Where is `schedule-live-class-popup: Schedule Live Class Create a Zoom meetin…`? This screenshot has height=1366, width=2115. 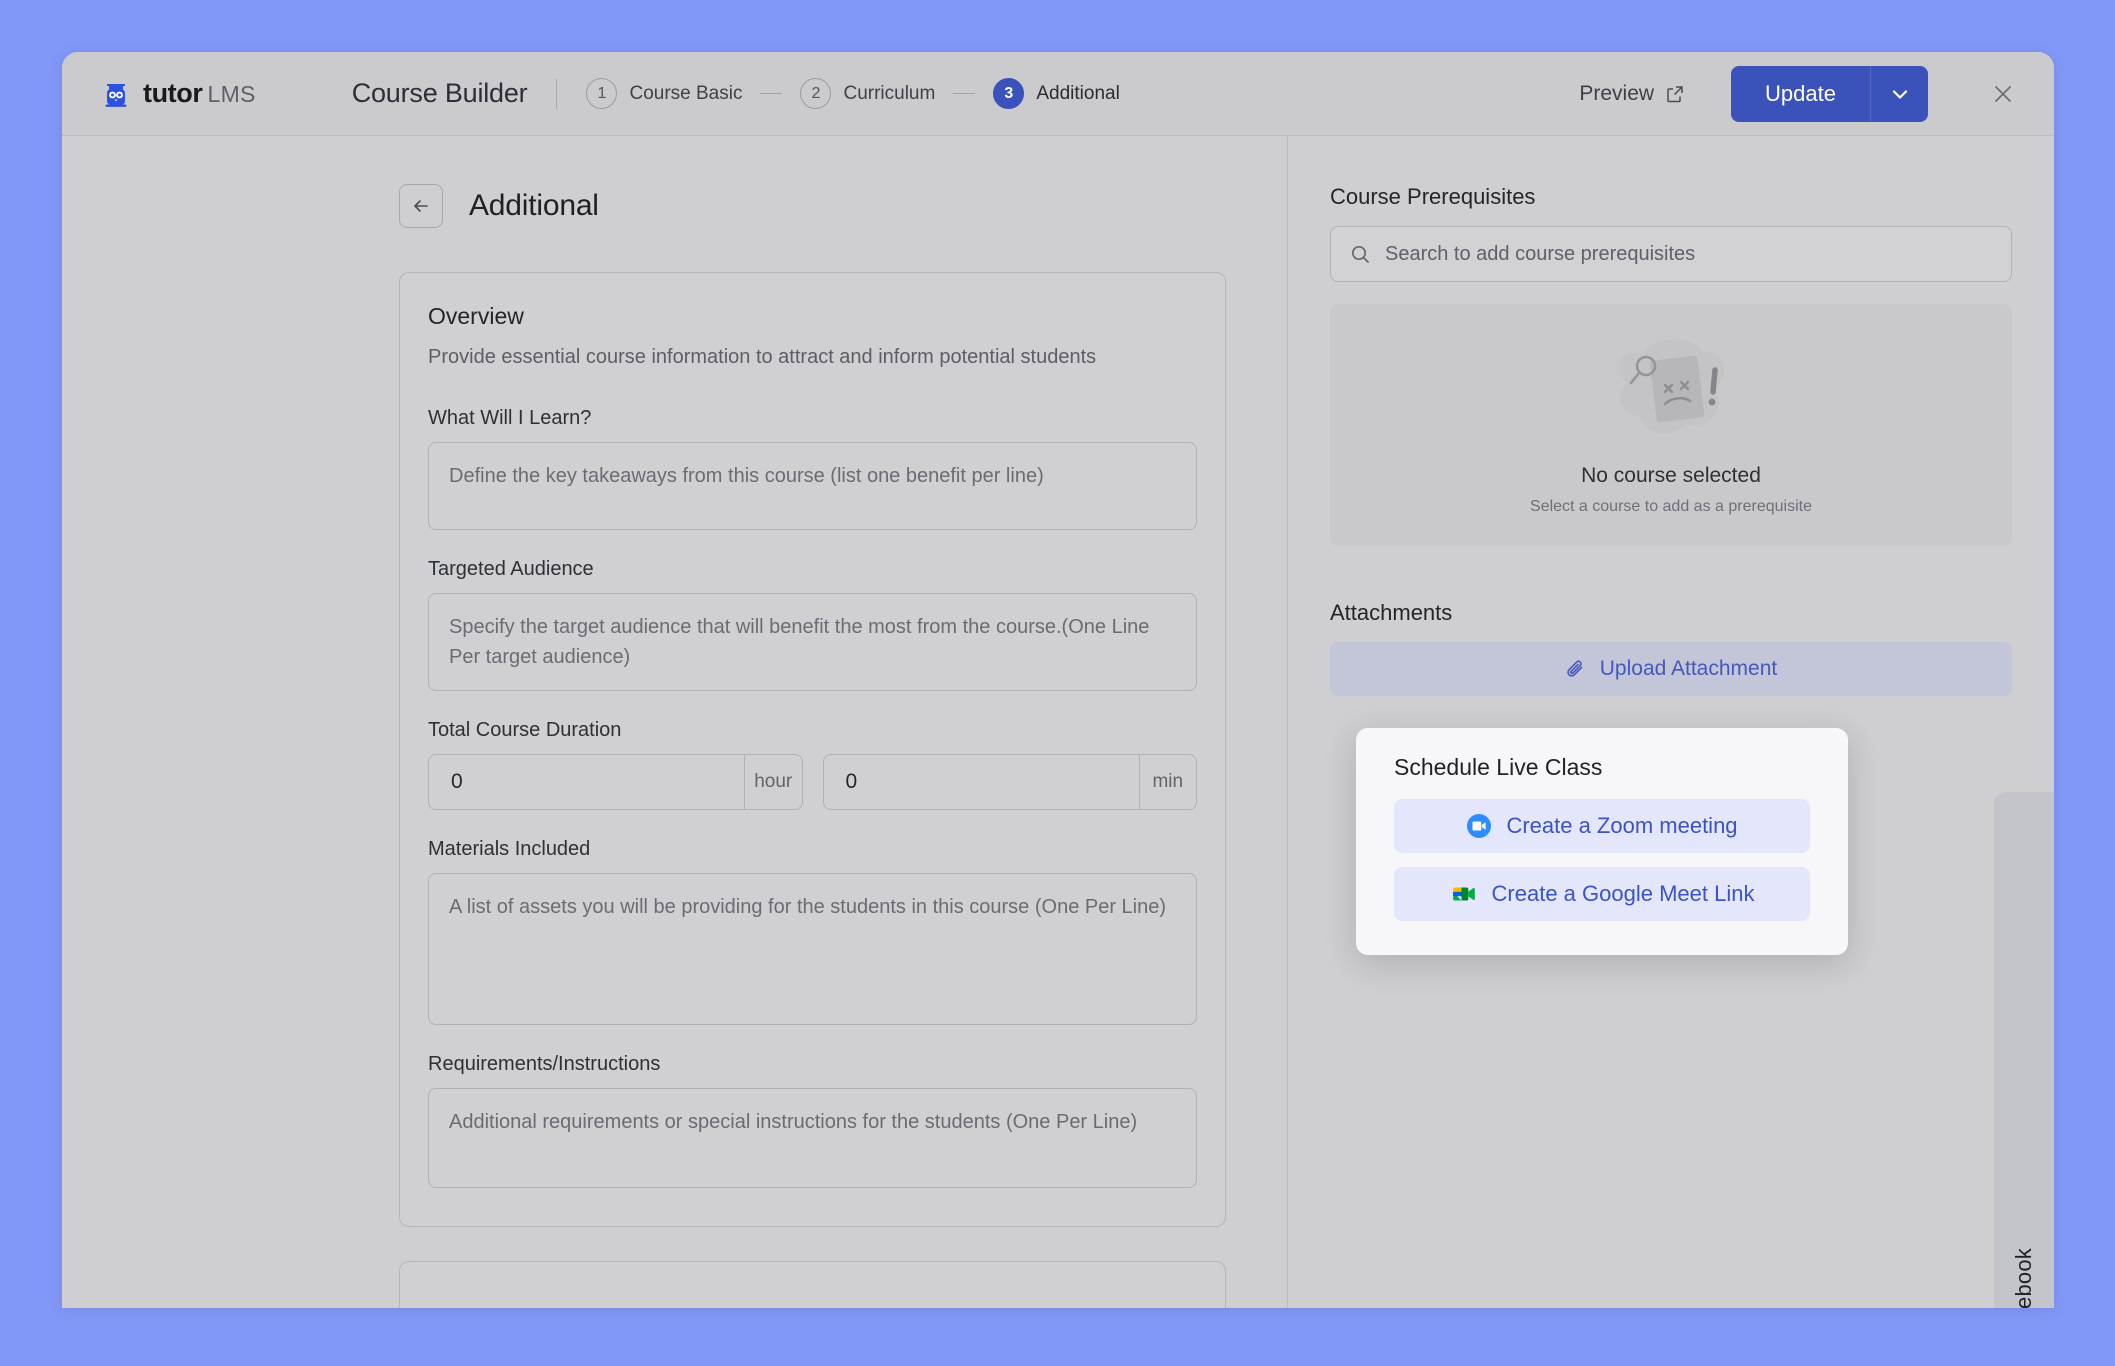
schedule-live-class-popup: Schedule Live Class Create a Zoom meetin… is located at coordinates (1602, 841).